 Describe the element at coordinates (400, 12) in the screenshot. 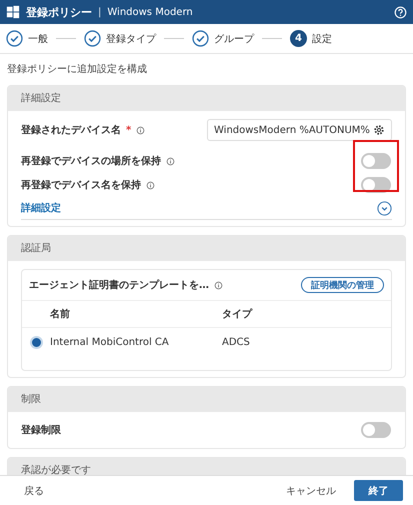

I see `help-icon` at that location.